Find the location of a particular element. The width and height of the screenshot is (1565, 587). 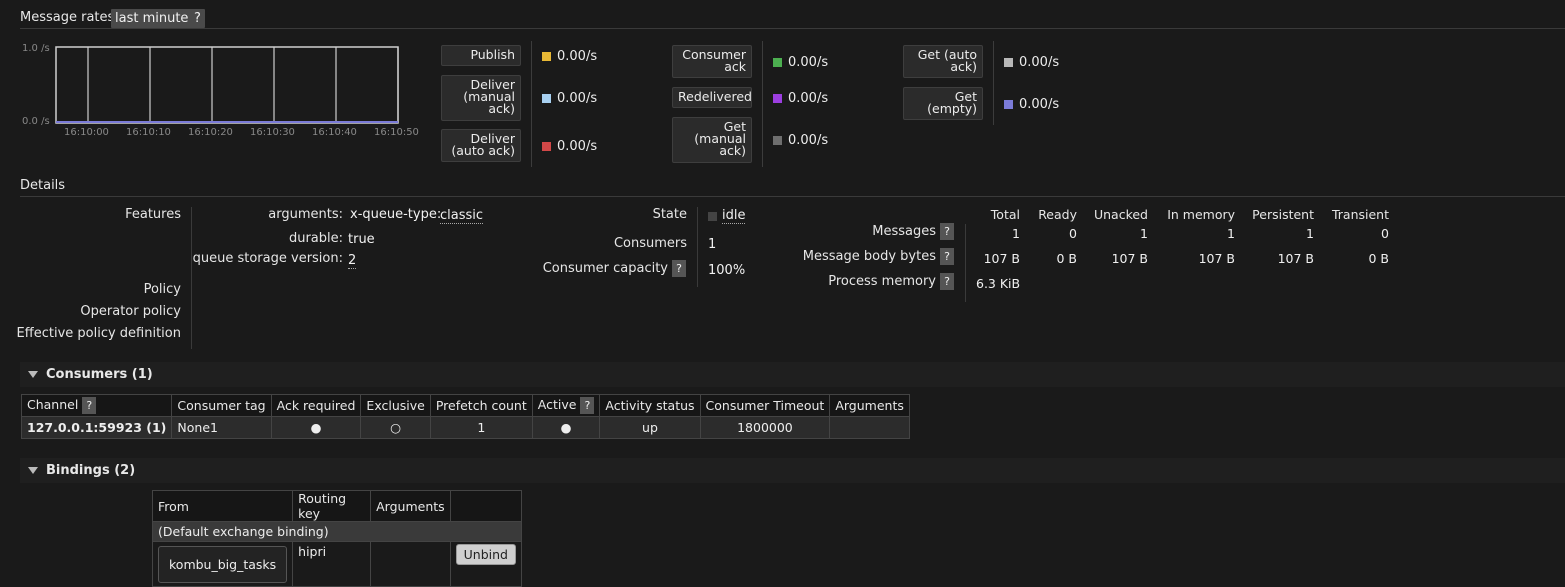

message-rates-rule is located at coordinates (792, 28).